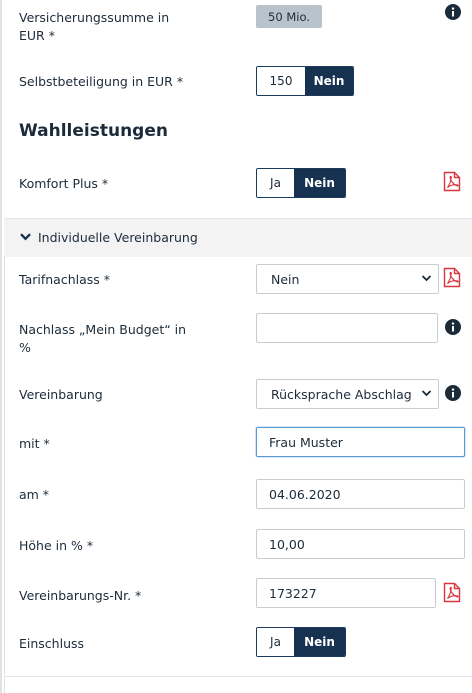 This screenshot has width=472, height=693. I want to click on tariff-select: Nein, so click(347, 279).